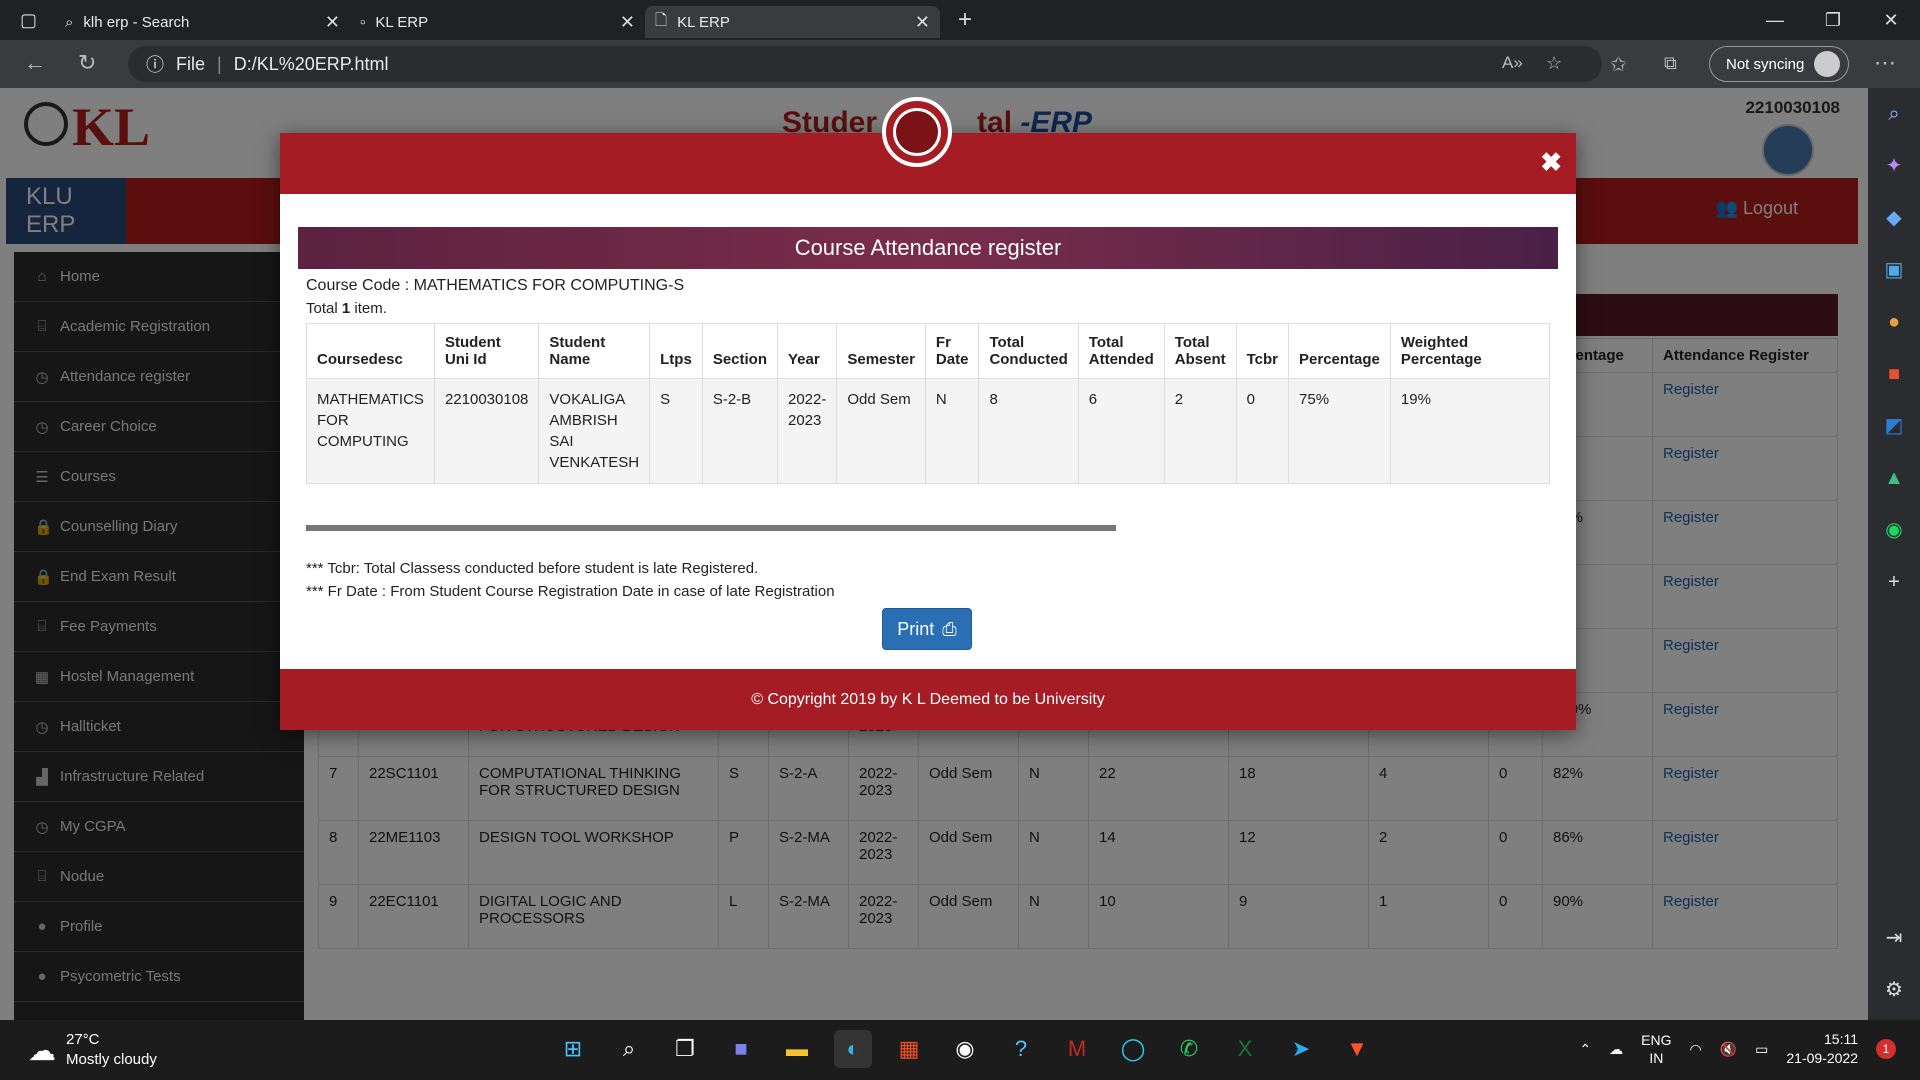 This screenshot has width=1920, height=1080. What do you see at coordinates (573, 1049) in the screenshot?
I see `start-icon: ⊞` at bounding box center [573, 1049].